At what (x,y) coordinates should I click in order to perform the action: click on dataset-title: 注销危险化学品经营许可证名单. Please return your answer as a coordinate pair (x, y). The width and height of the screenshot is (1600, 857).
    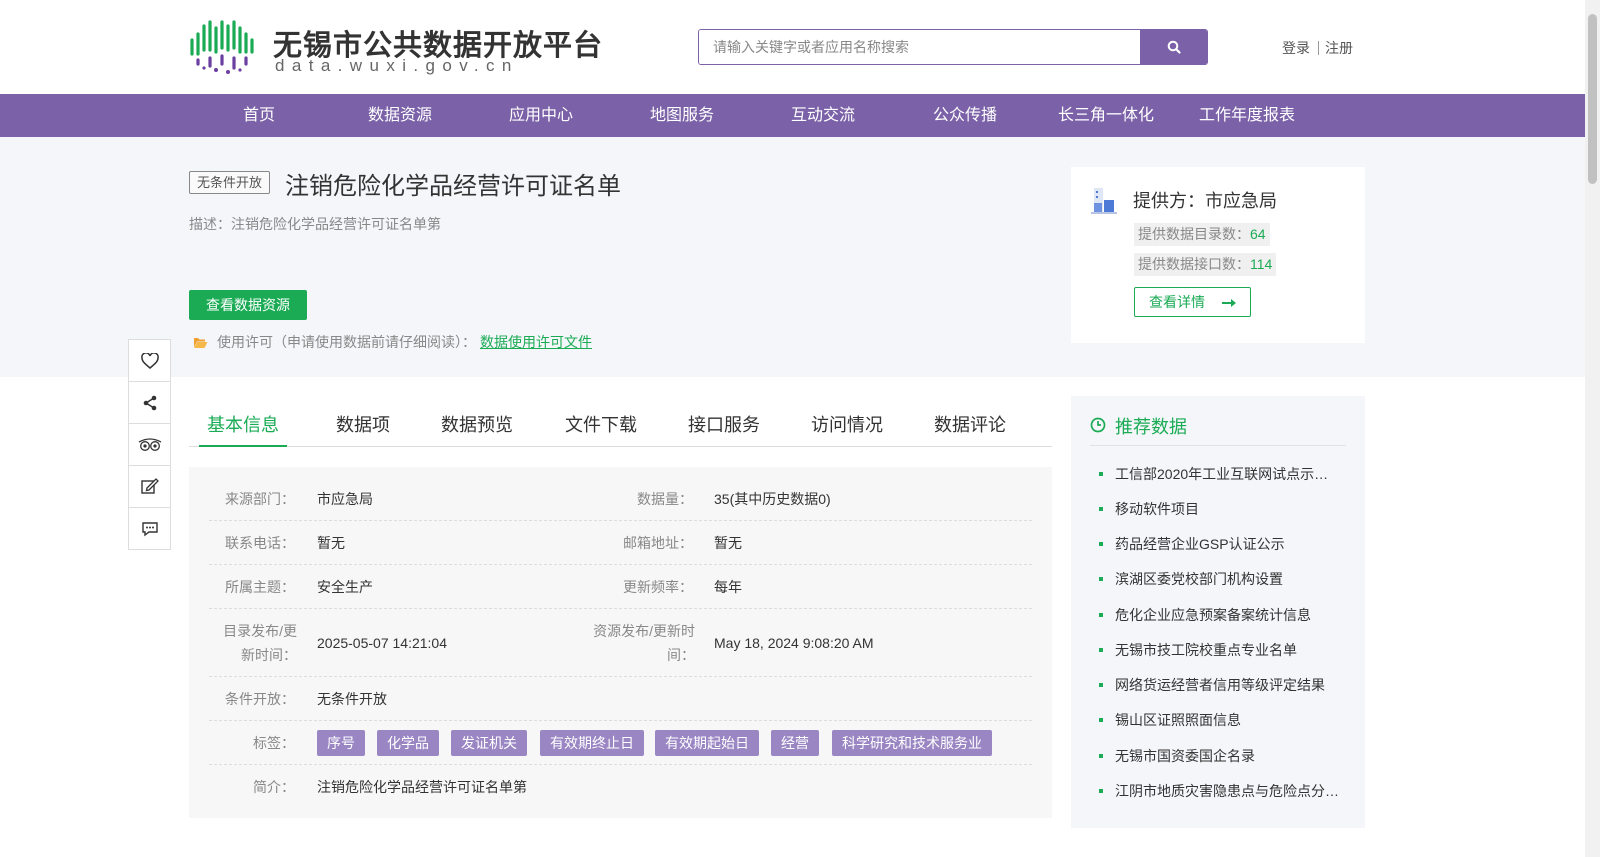
    Looking at the image, I should click on (453, 186).